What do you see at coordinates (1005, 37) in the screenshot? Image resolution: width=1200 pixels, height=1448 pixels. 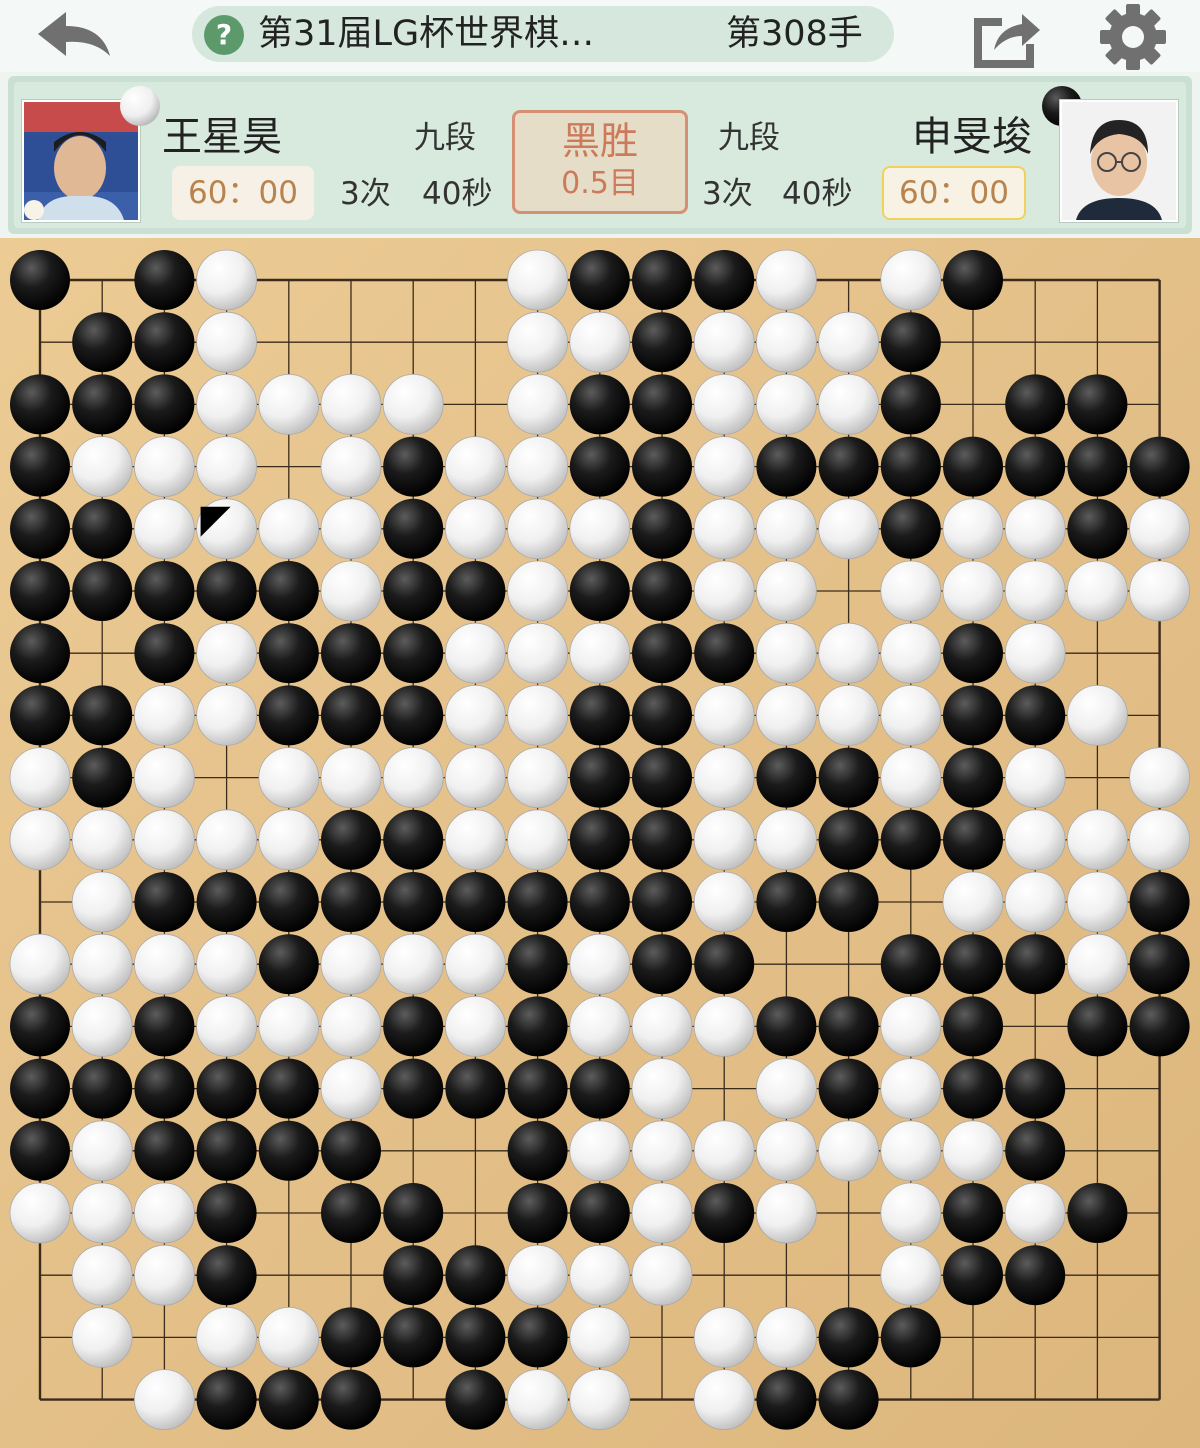 I see `share-button` at bounding box center [1005, 37].